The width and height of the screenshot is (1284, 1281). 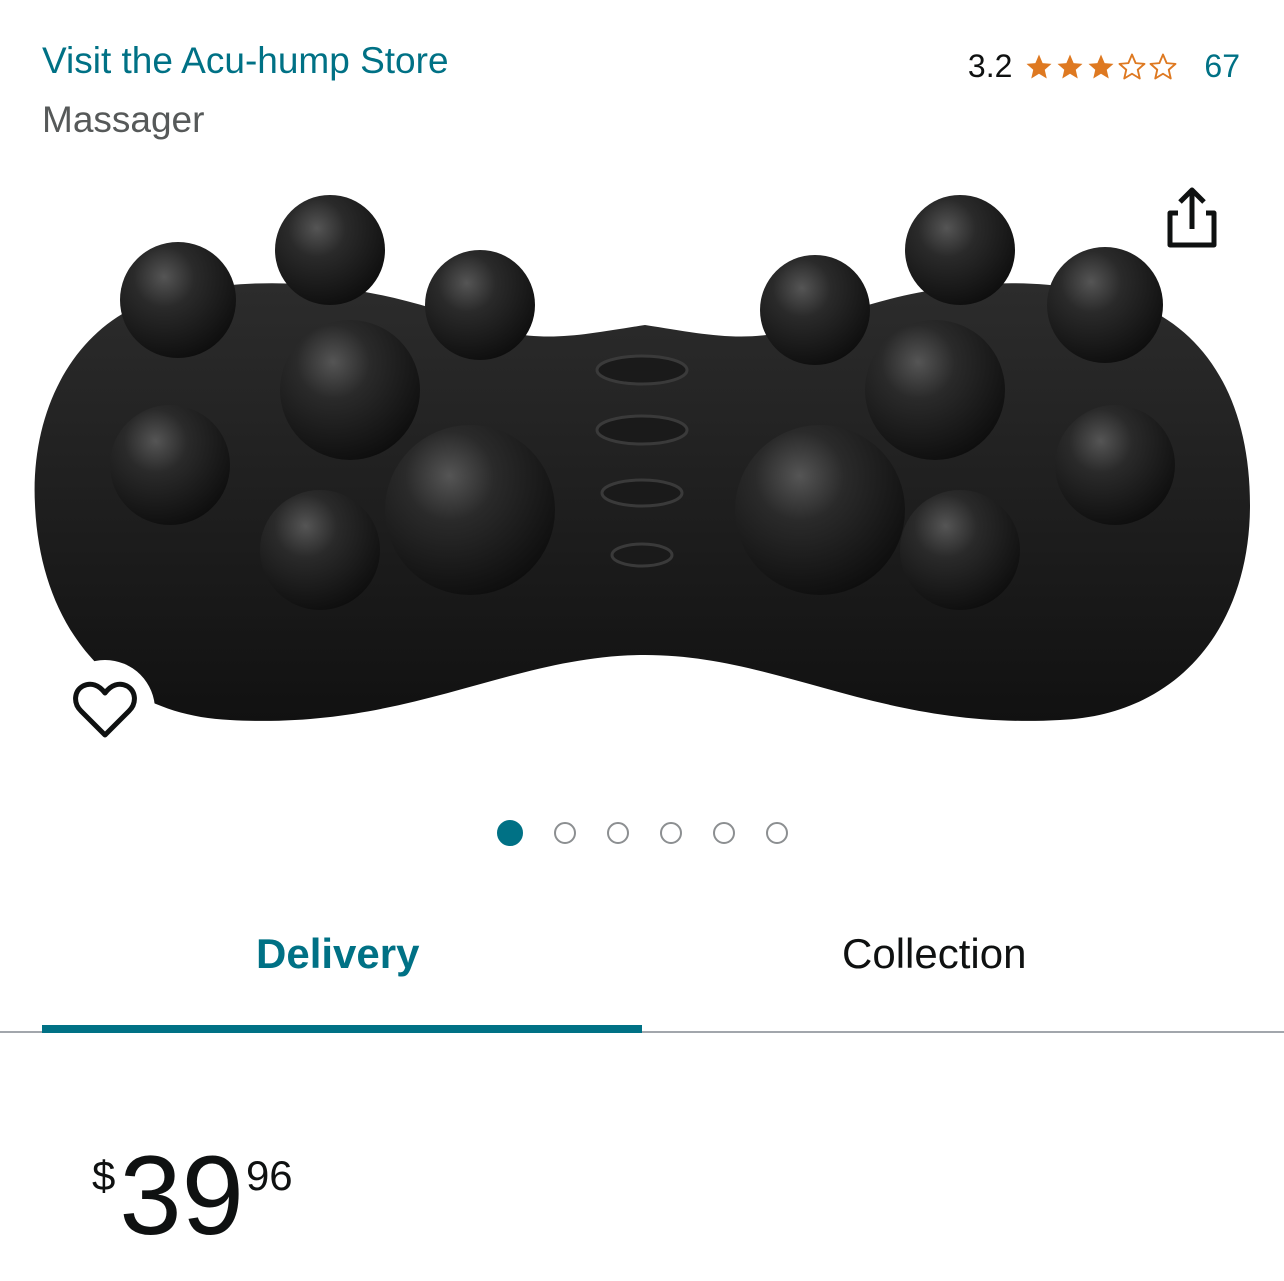 I want to click on image-pagination, so click(x=642, y=833).